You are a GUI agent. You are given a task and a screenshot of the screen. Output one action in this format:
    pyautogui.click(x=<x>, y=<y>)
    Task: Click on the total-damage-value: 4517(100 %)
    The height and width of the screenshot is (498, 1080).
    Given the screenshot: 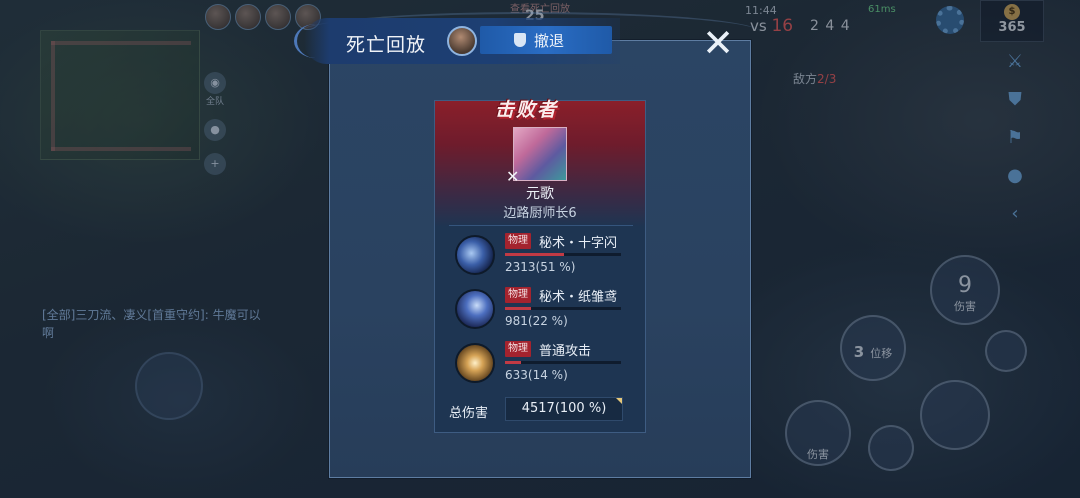 What is the action you would take?
    pyautogui.click(x=564, y=409)
    